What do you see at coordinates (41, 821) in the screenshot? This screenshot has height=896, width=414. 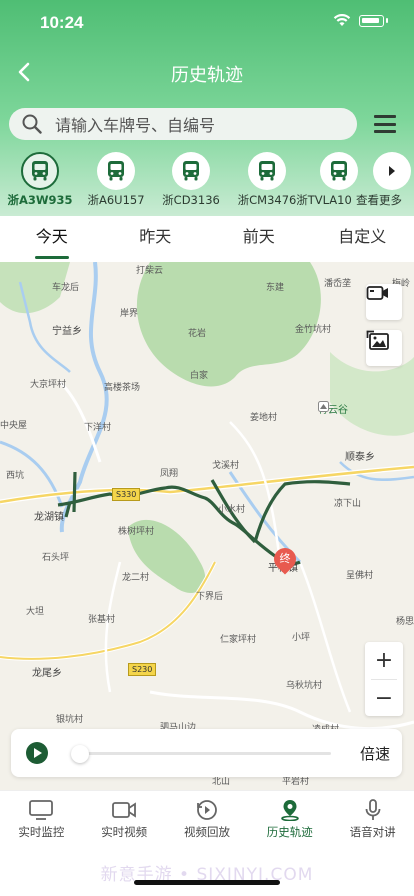 I see `nav-item-realtime-monitor: 实时监控` at bounding box center [41, 821].